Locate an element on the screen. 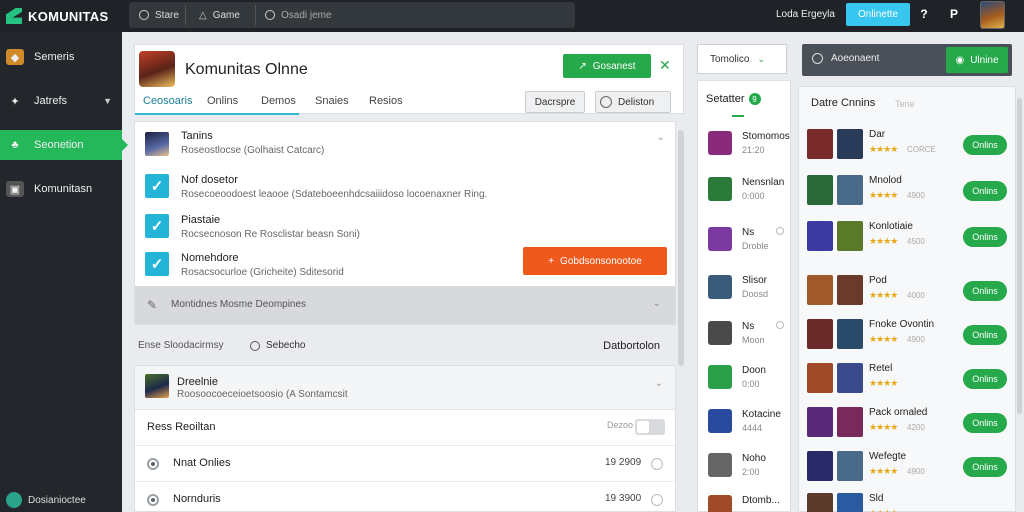 The image size is (1024, 512). status-item: Nensnlan 0:000 is located at coordinates (746, 193).